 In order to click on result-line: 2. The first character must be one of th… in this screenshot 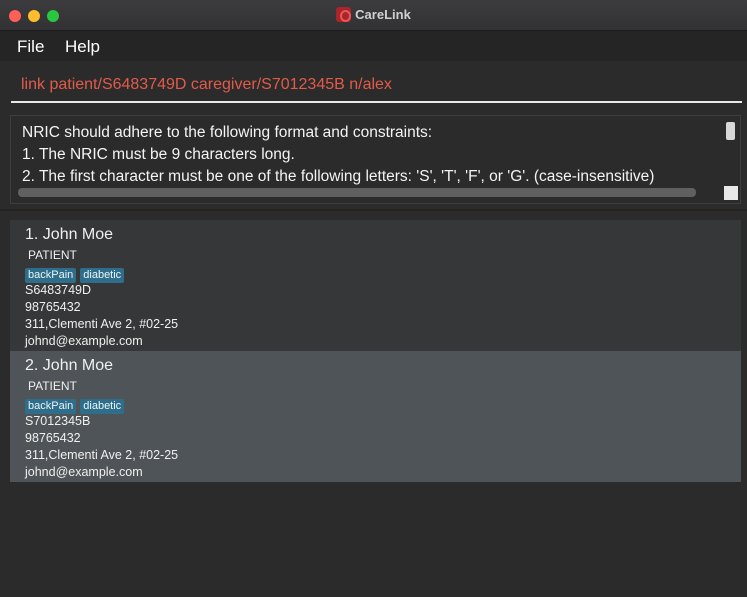, I will do `click(338, 176)`.